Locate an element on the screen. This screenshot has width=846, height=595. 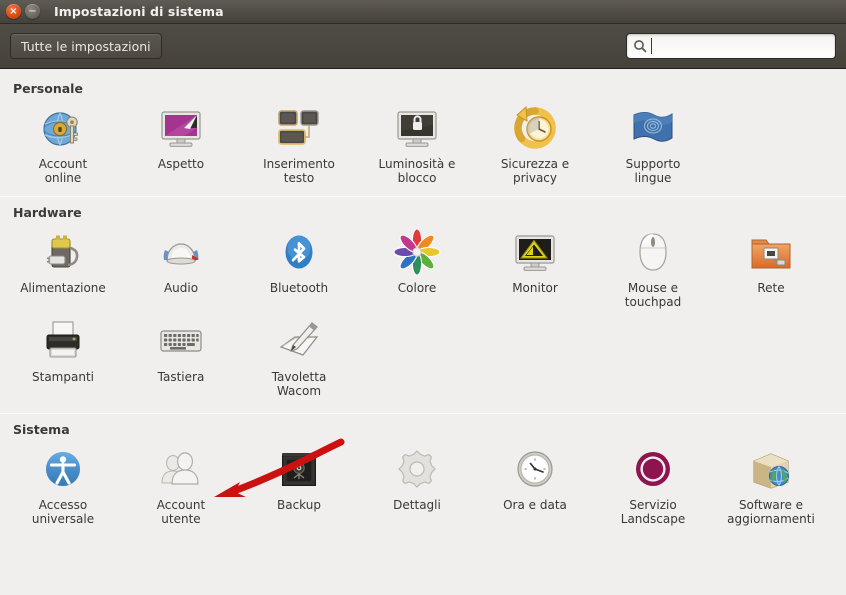
bluetooth-icon is located at coordinates (299, 252).